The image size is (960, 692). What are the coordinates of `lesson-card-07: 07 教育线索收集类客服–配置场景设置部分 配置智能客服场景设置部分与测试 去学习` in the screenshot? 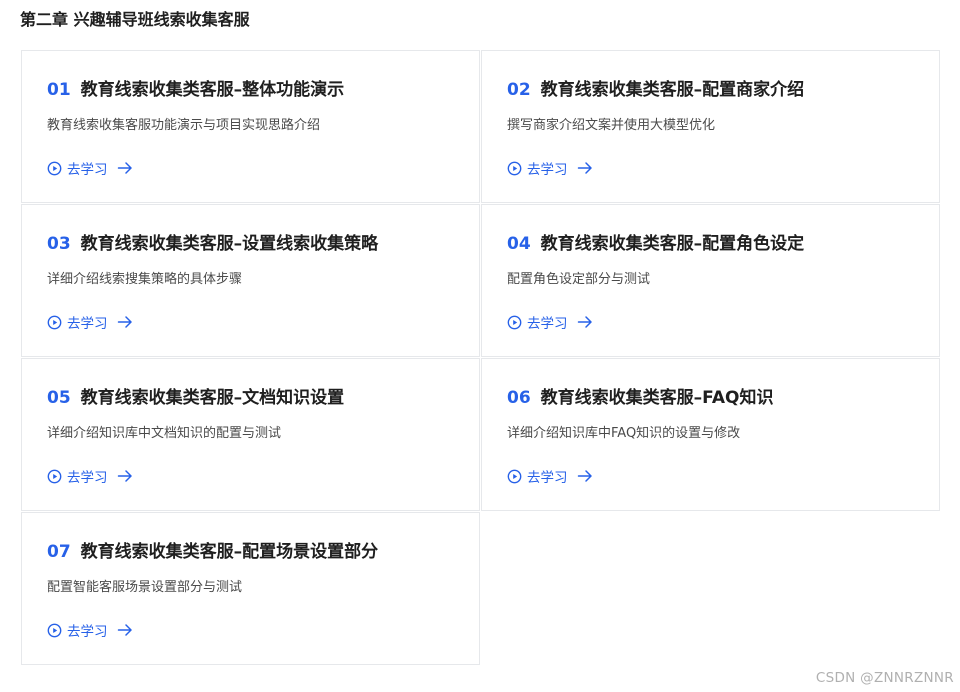 It's located at (250, 588).